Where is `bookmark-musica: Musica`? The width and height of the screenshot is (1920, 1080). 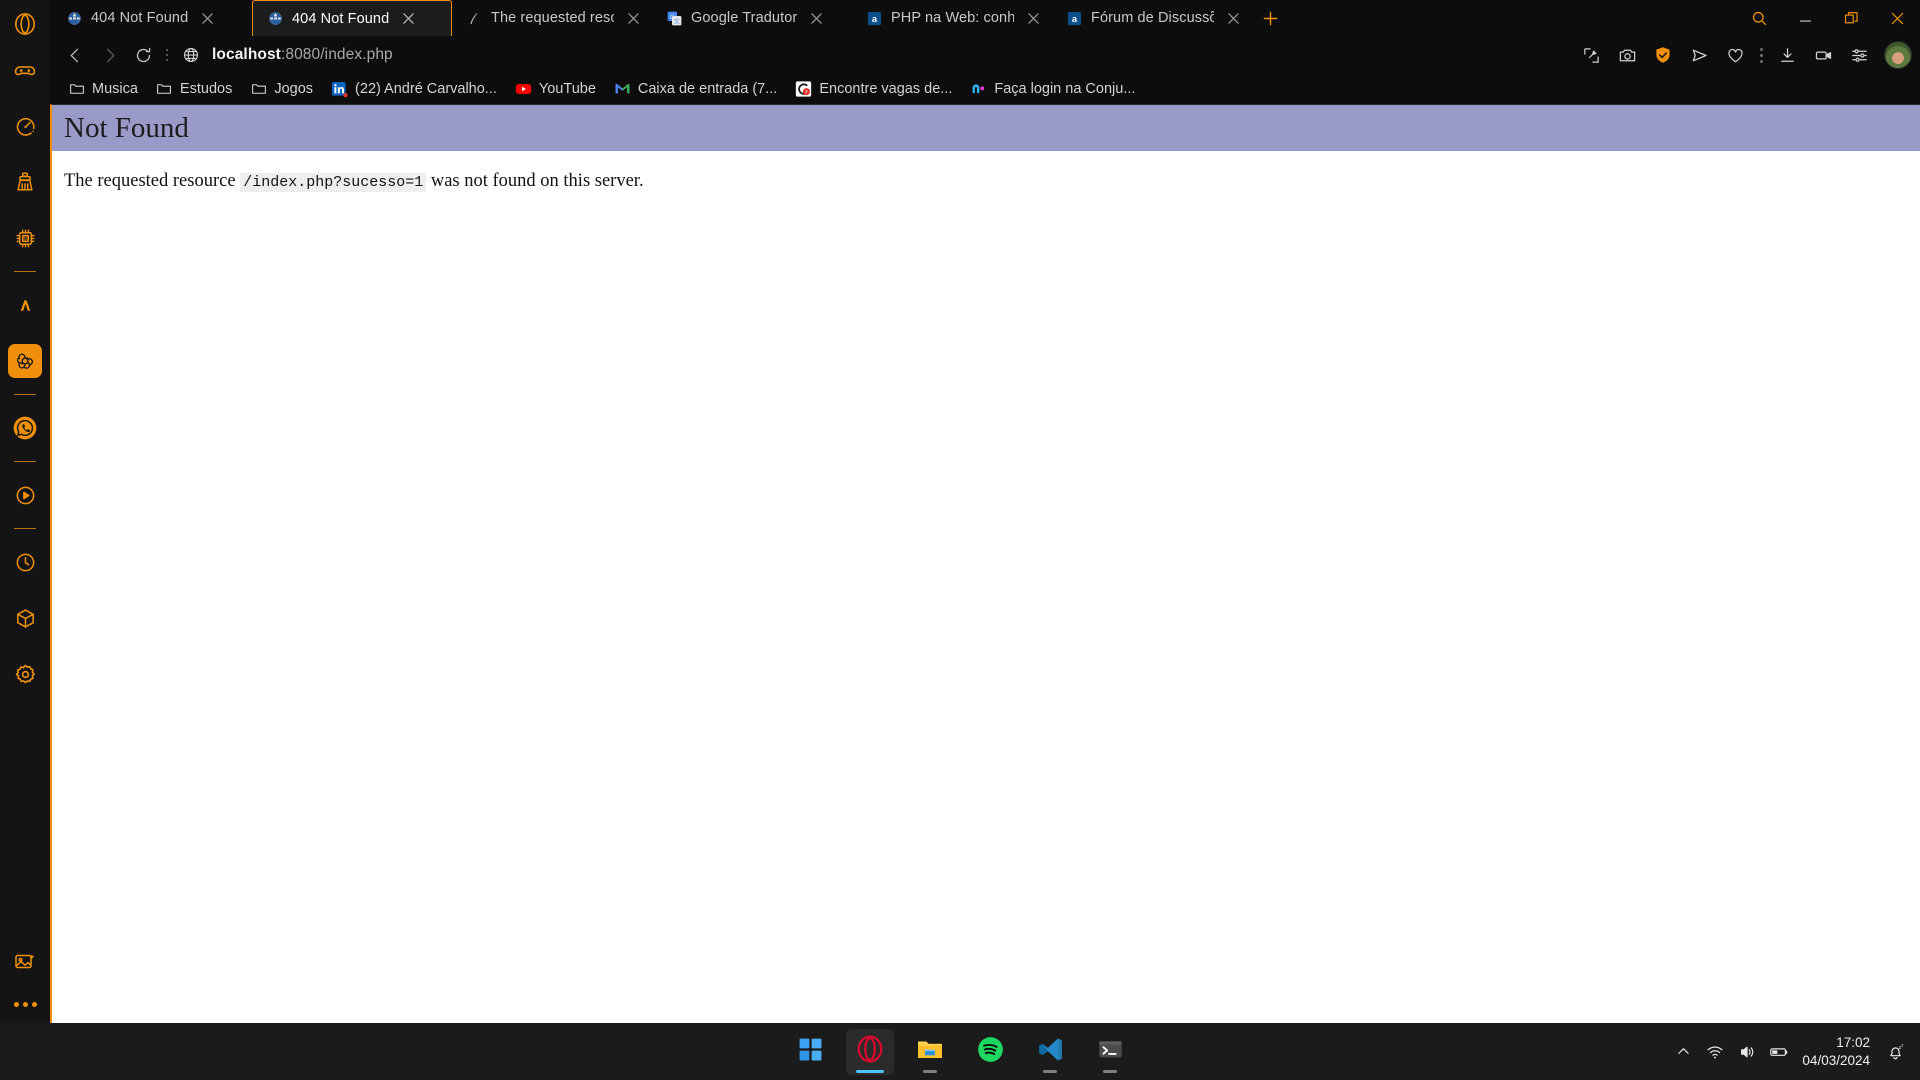 bookmark-musica: Musica is located at coordinates (103, 89).